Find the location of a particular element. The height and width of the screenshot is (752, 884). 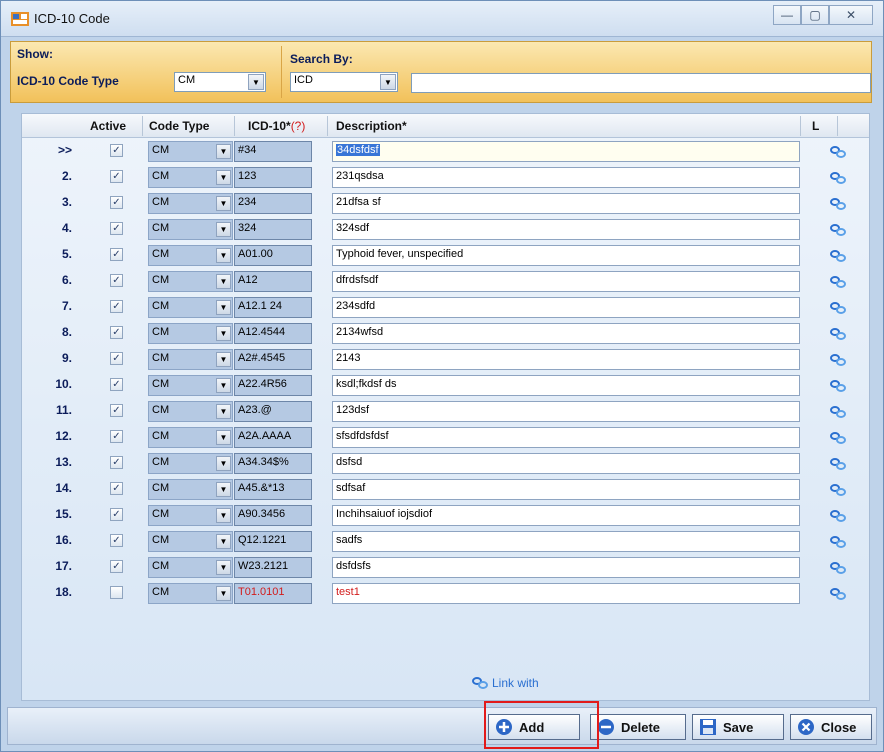

icd-code-field: 234 is located at coordinates (273, 203).